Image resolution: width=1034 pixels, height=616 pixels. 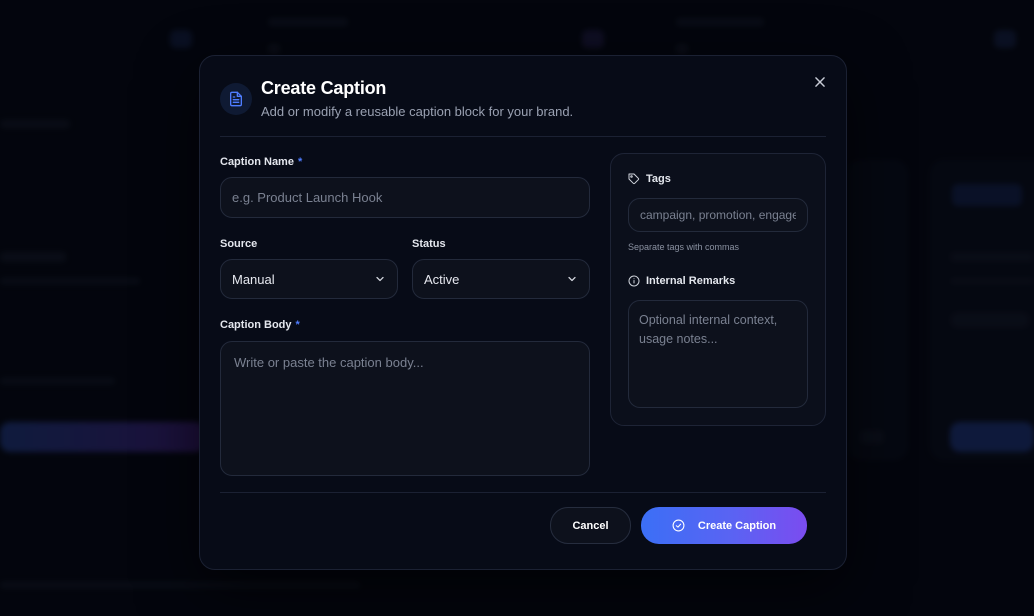 I want to click on header-divider, so click(x=523, y=136).